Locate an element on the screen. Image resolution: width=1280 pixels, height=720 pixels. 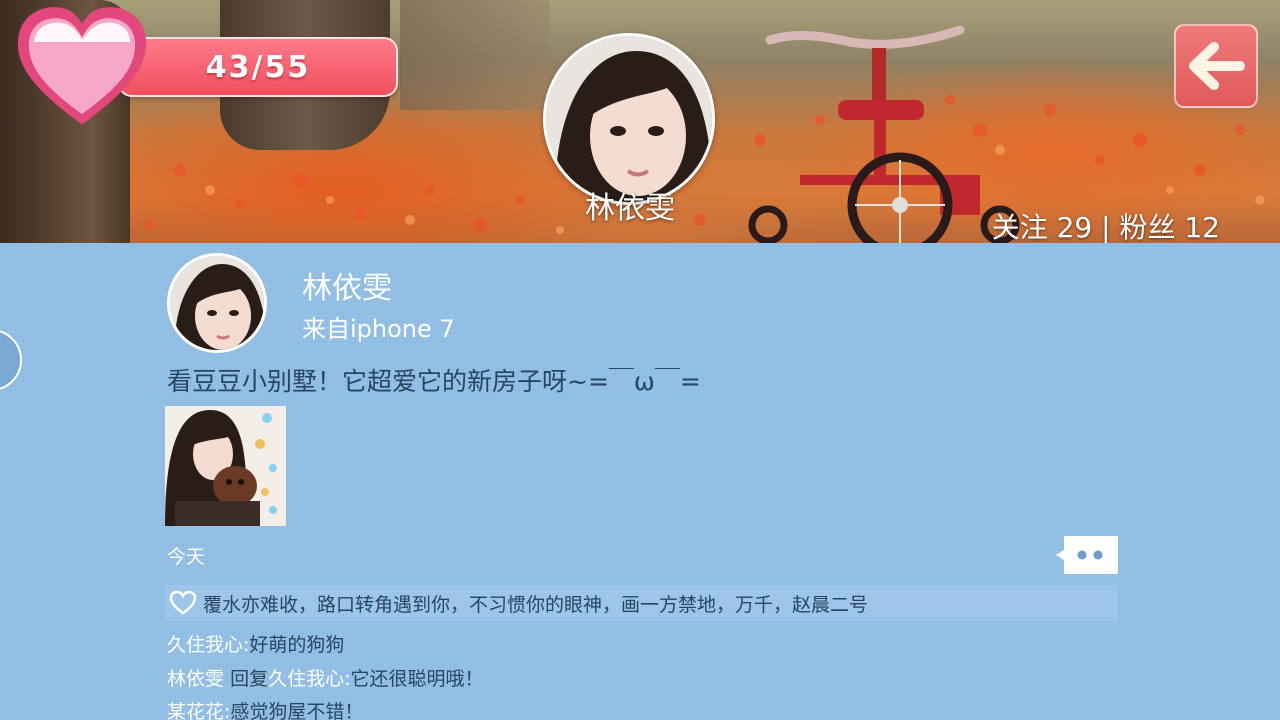
post-source: 来自iphone 7 is located at coordinates (378, 329).